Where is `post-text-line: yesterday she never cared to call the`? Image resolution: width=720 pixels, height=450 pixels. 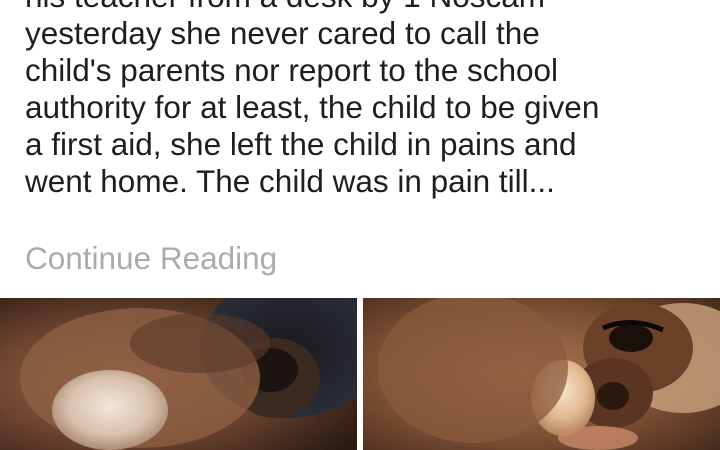 post-text-line: yesterday she never cared to call the is located at coordinates (282, 33).